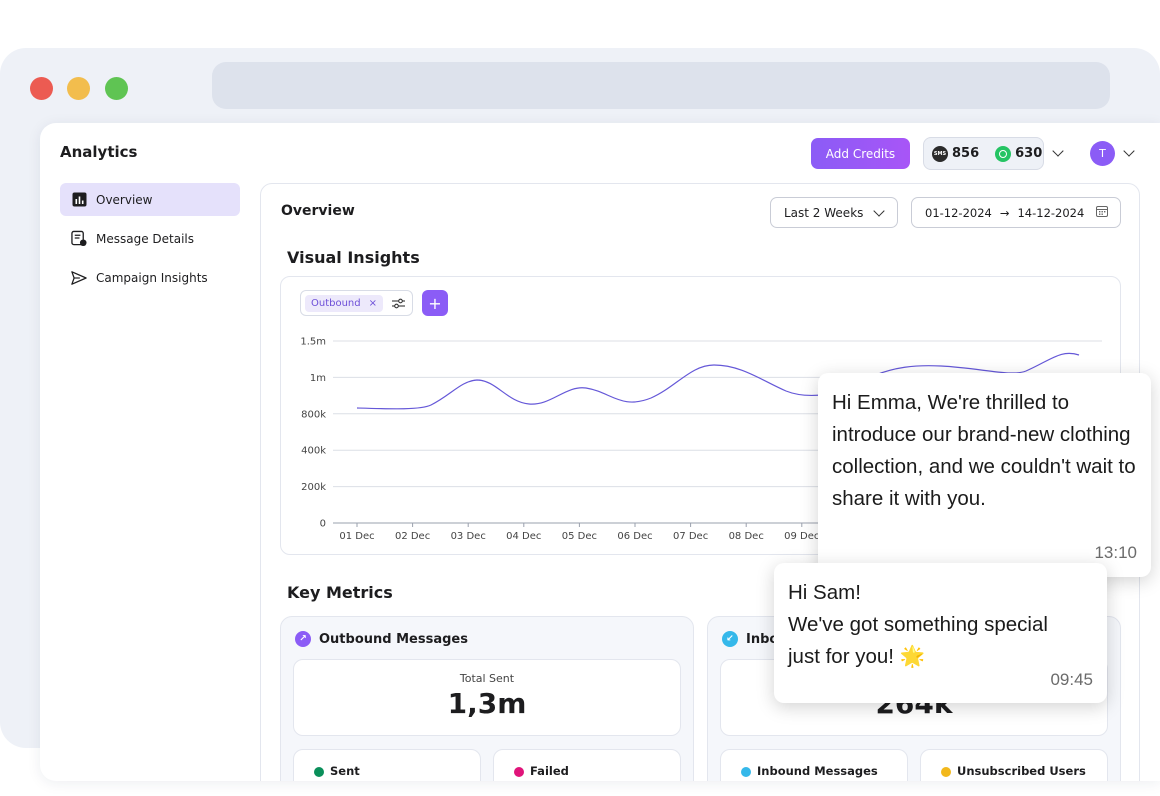 The image size is (1160, 796). What do you see at coordinates (393, 639) in the screenshot?
I see `outbound-title: Outbound Messages` at bounding box center [393, 639].